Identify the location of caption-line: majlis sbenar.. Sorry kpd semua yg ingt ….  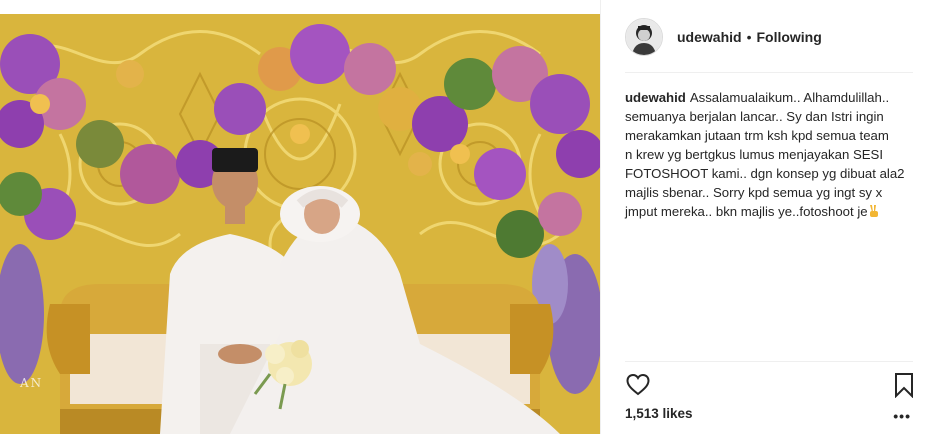
(754, 192).